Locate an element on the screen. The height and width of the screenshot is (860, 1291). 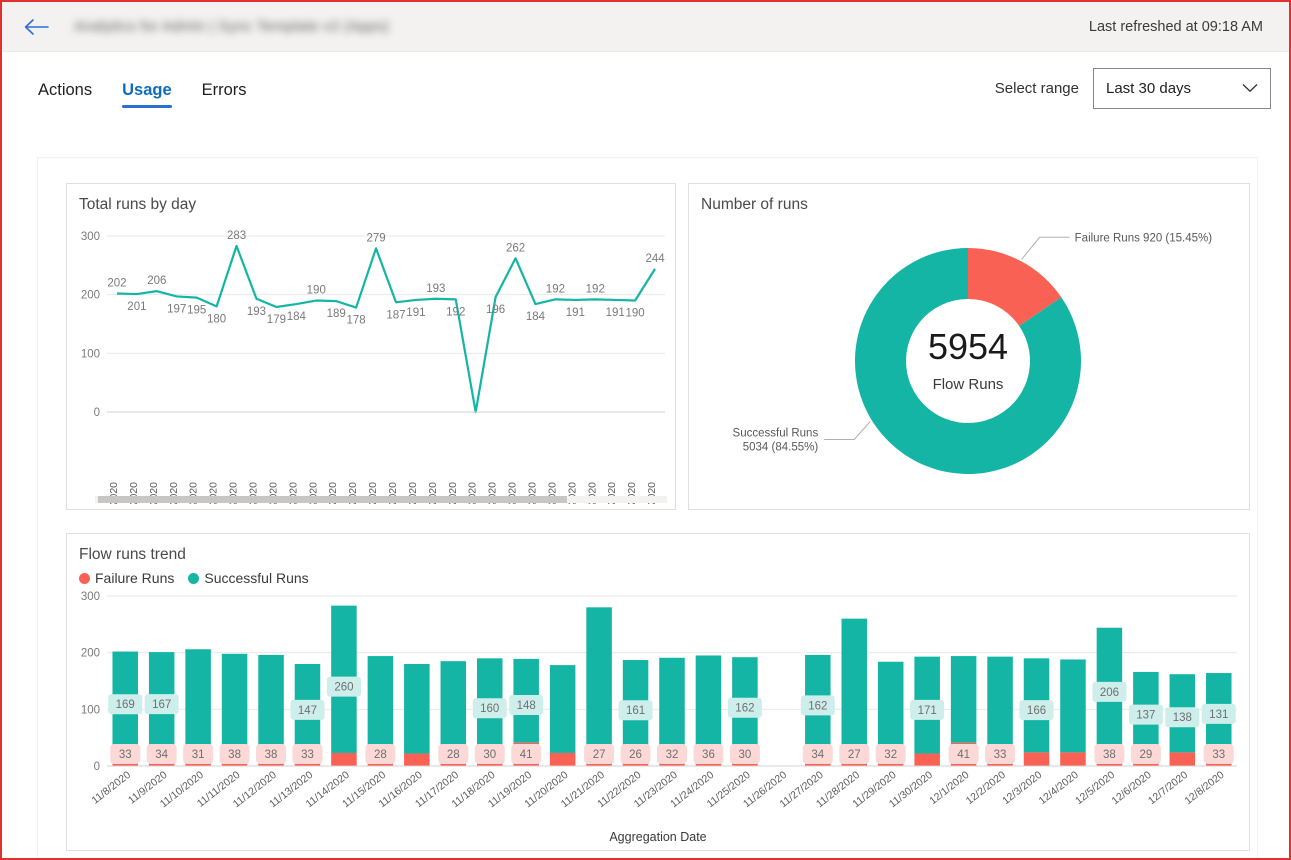
svg-text: 178 is located at coordinates (356, 321).